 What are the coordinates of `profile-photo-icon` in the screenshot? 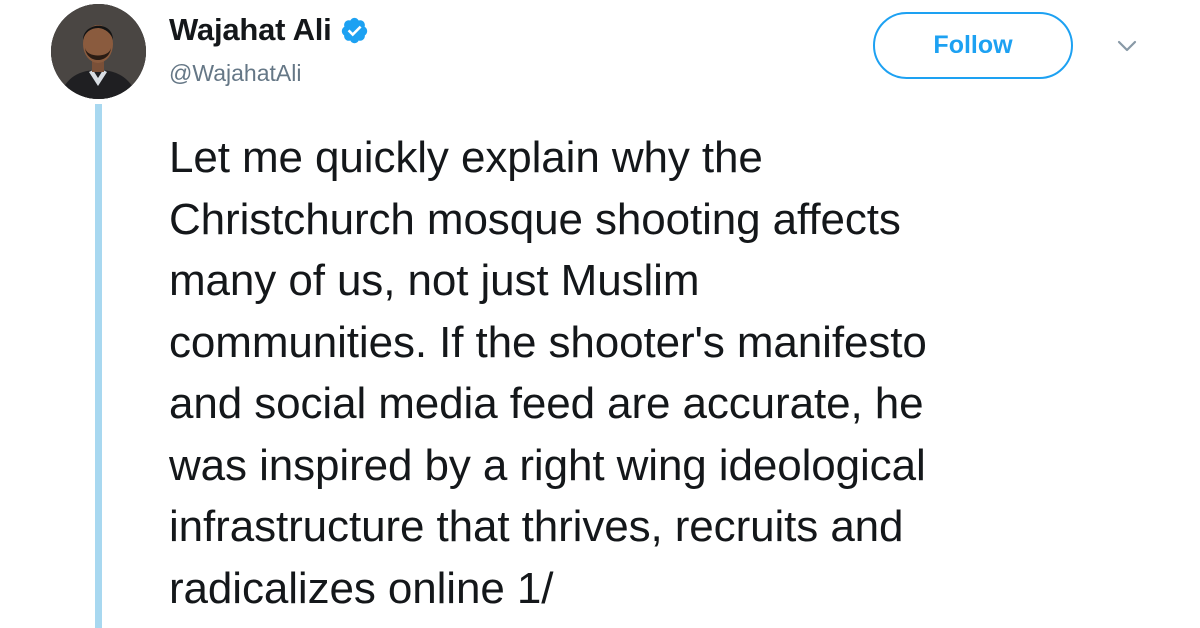 It's located at (98, 51).